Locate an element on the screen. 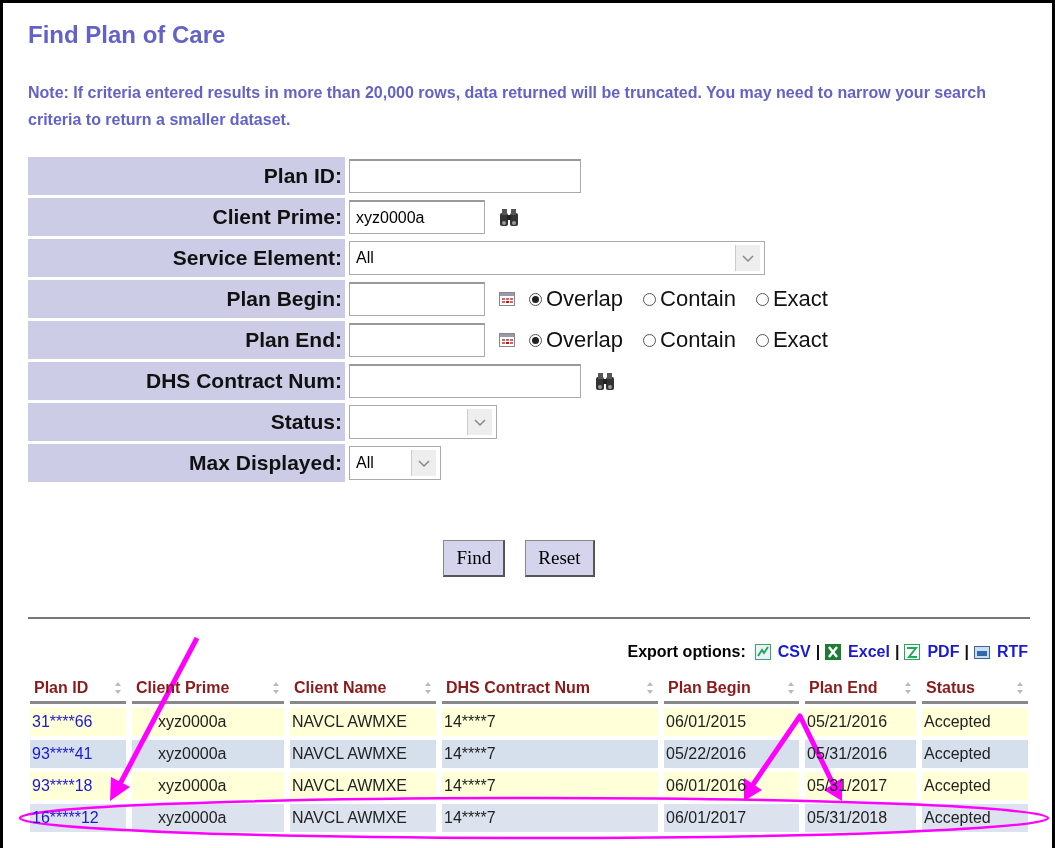  export-link: PDF is located at coordinates (943, 652).